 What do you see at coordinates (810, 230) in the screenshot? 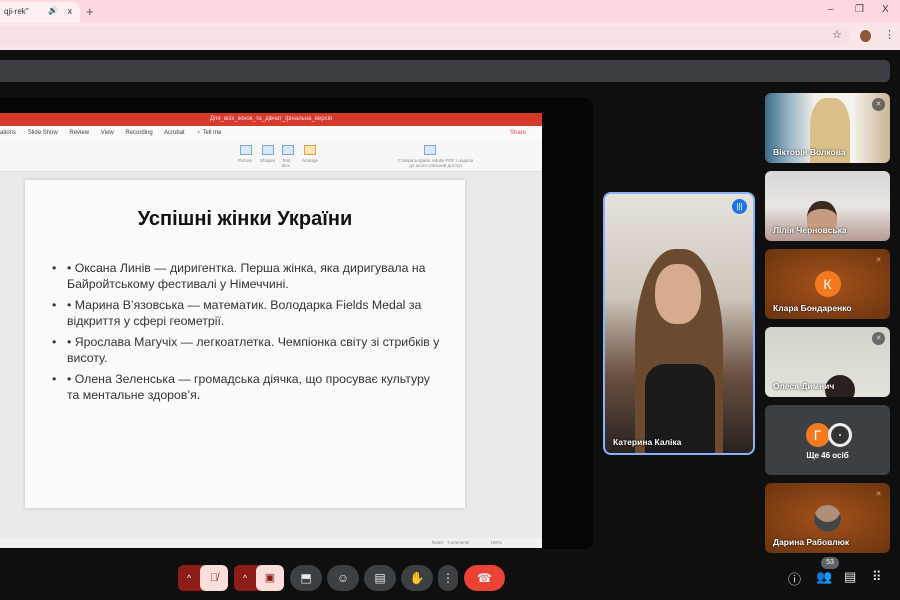
I see `participant-name: Лілія Черновська` at bounding box center [810, 230].